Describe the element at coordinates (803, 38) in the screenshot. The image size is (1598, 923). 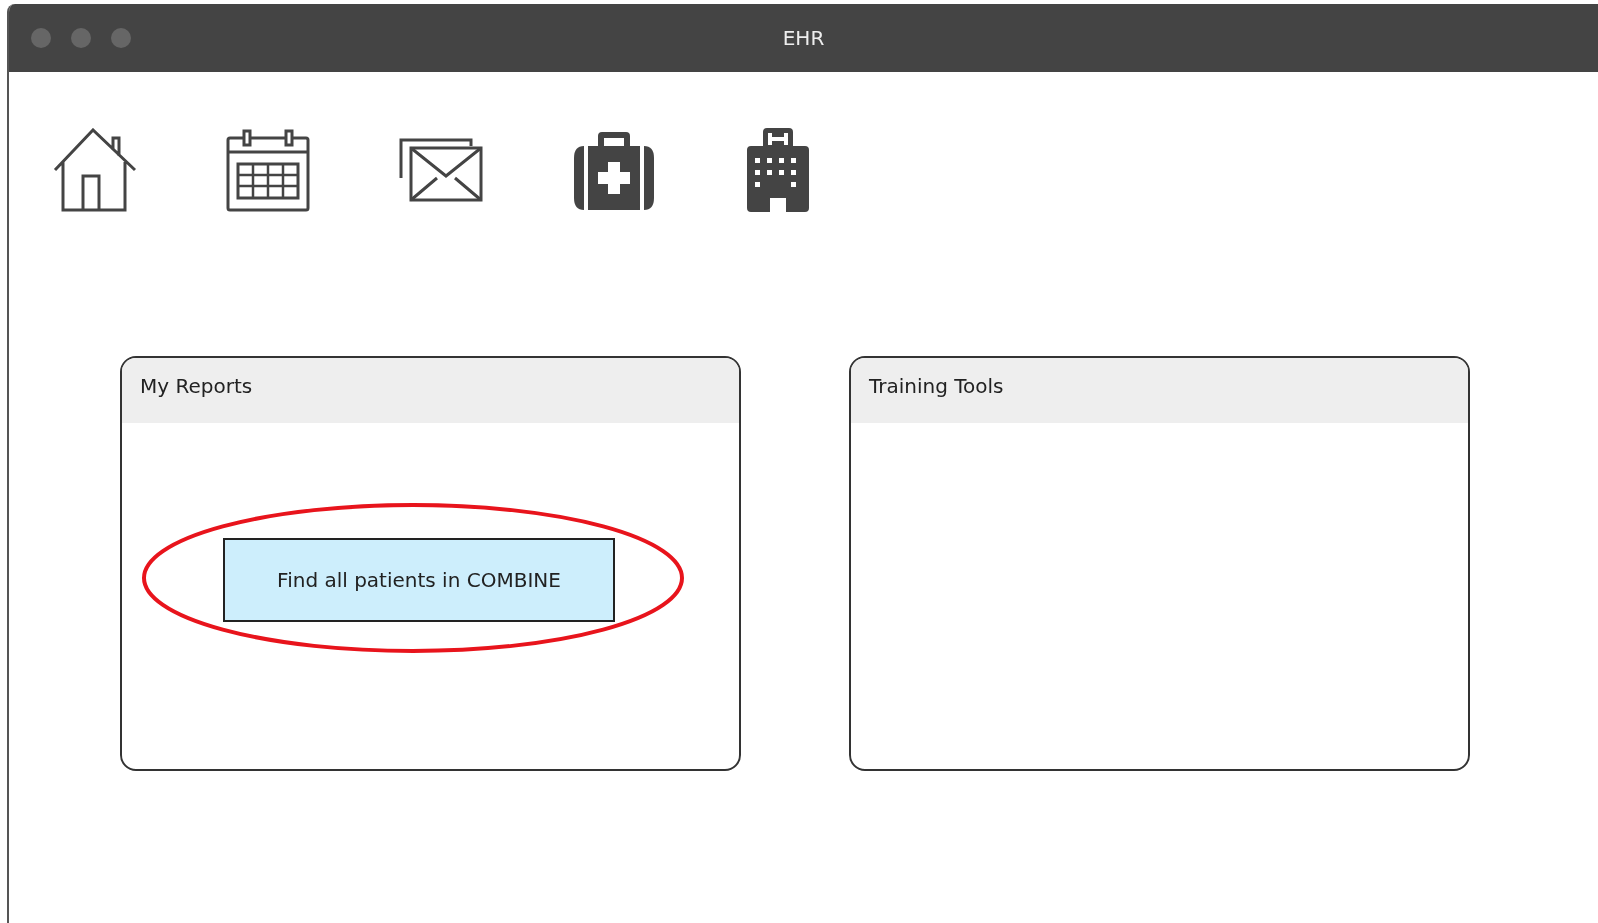
I see `window-title: EHR` at that location.